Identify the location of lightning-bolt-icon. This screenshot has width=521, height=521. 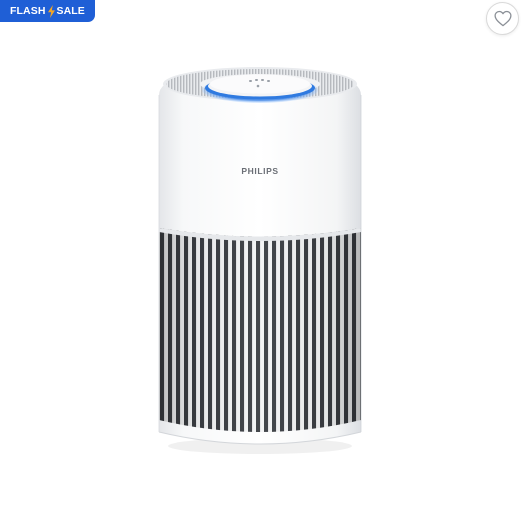
(51, 11).